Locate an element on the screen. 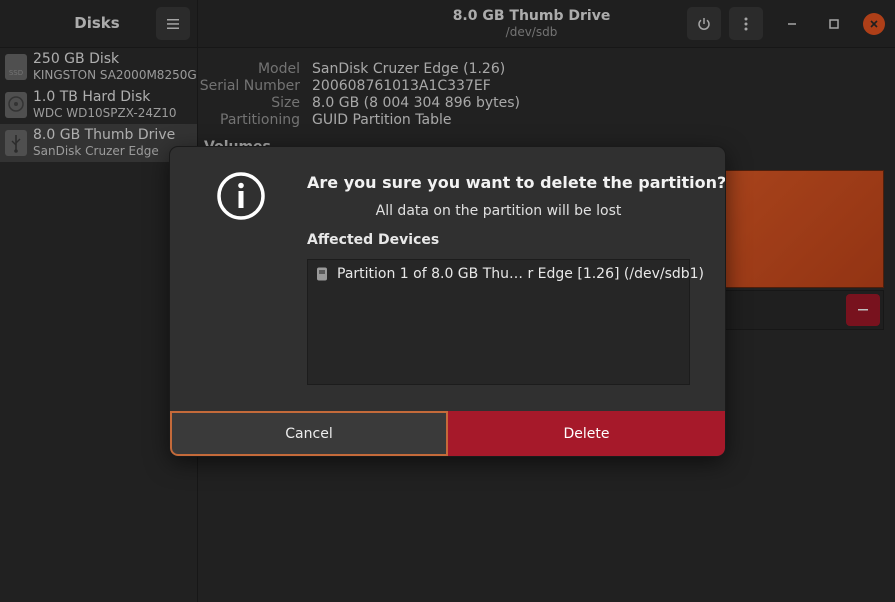  partition-icon is located at coordinates (322, 274).